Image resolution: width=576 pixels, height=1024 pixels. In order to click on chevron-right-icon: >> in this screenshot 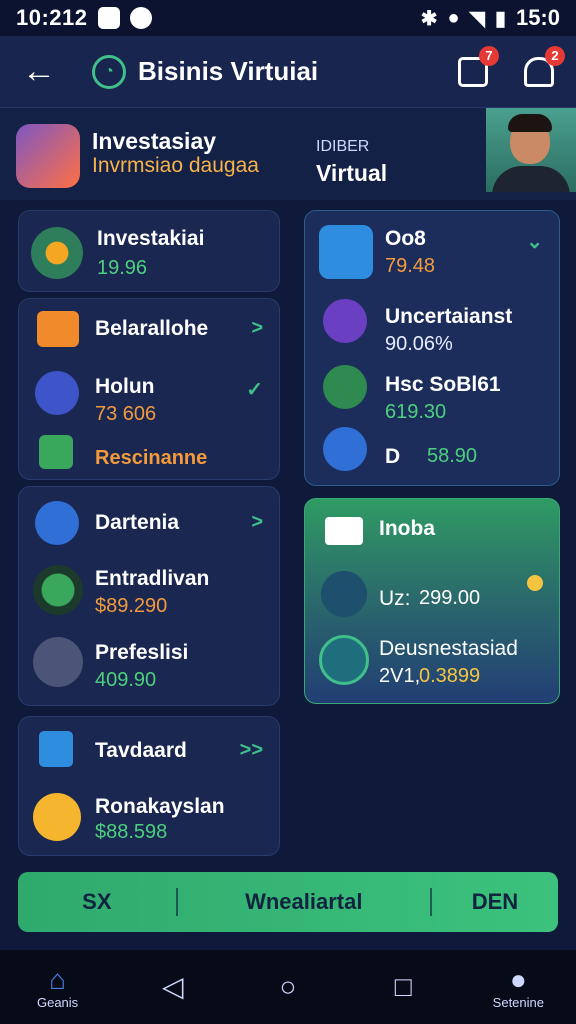, I will do `click(251, 750)`.